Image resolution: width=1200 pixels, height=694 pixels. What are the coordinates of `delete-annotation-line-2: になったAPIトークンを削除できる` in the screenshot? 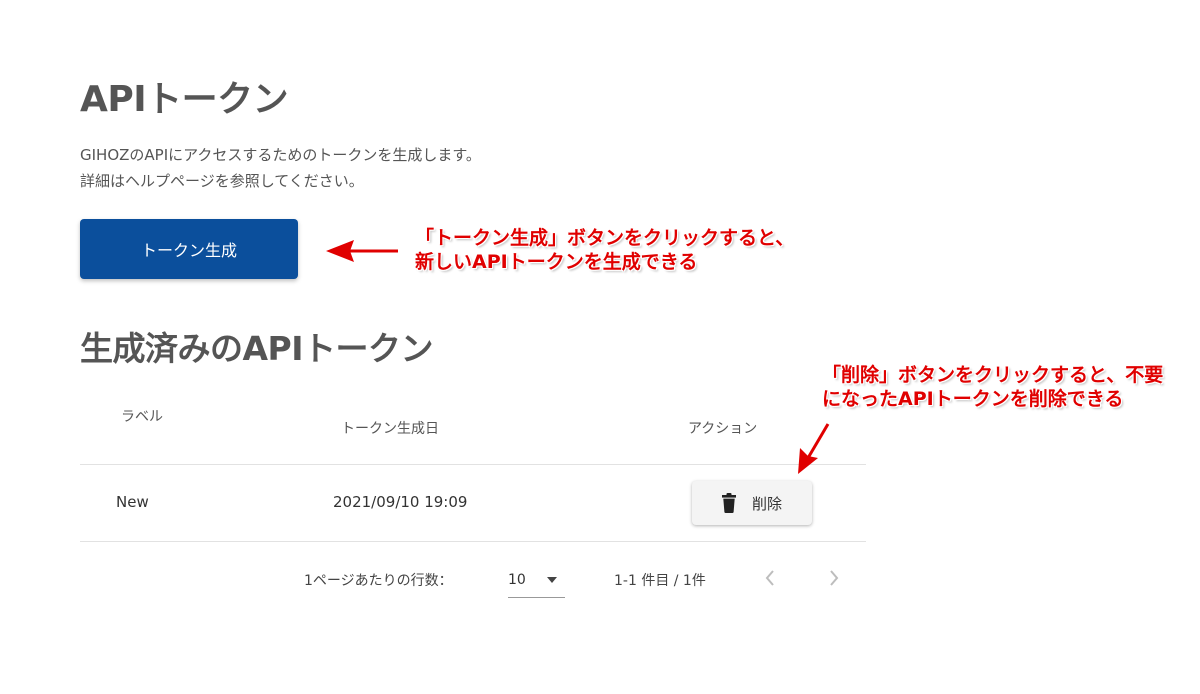 It's located at (973, 399).